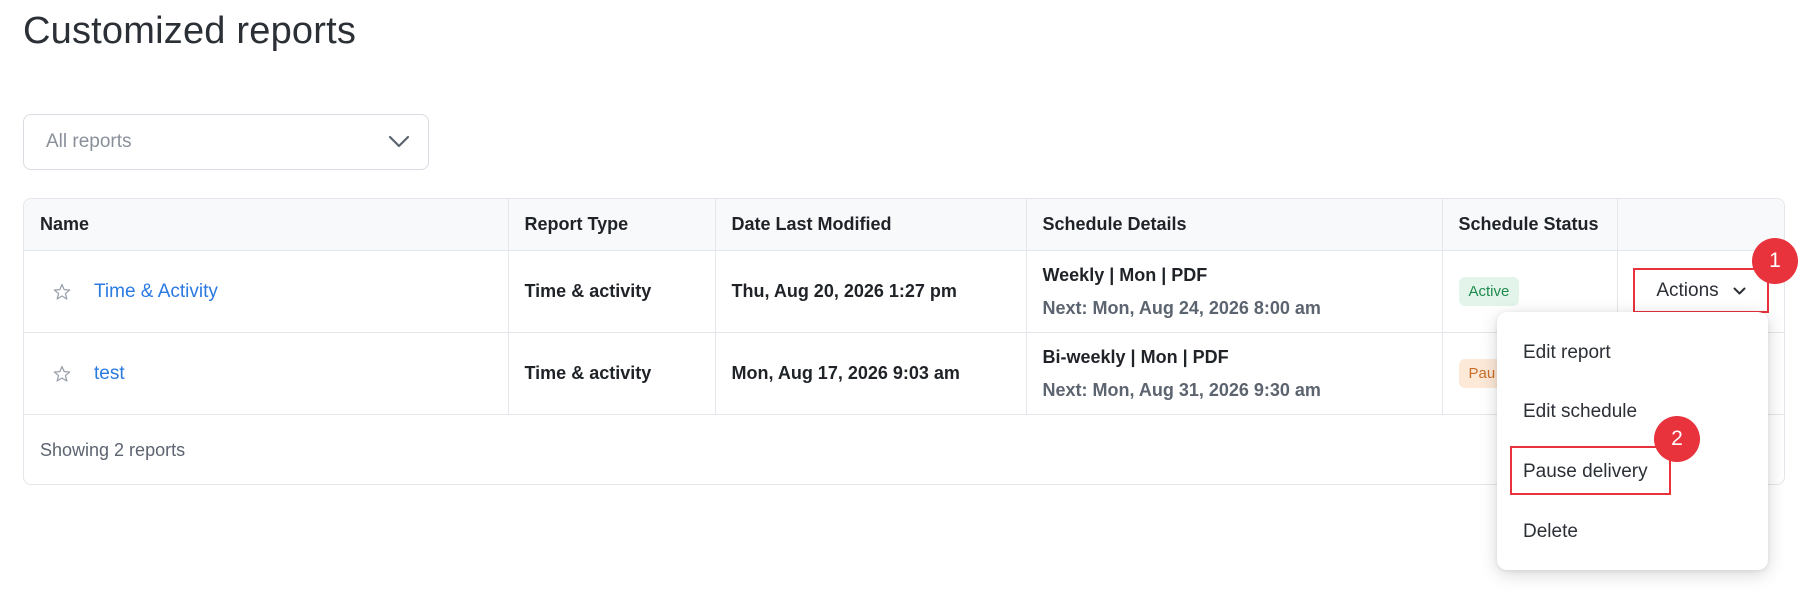 The image size is (1816, 594). Describe the element at coordinates (612, 225) in the screenshot. I see `column-header-report-type: Report Type` at that location.